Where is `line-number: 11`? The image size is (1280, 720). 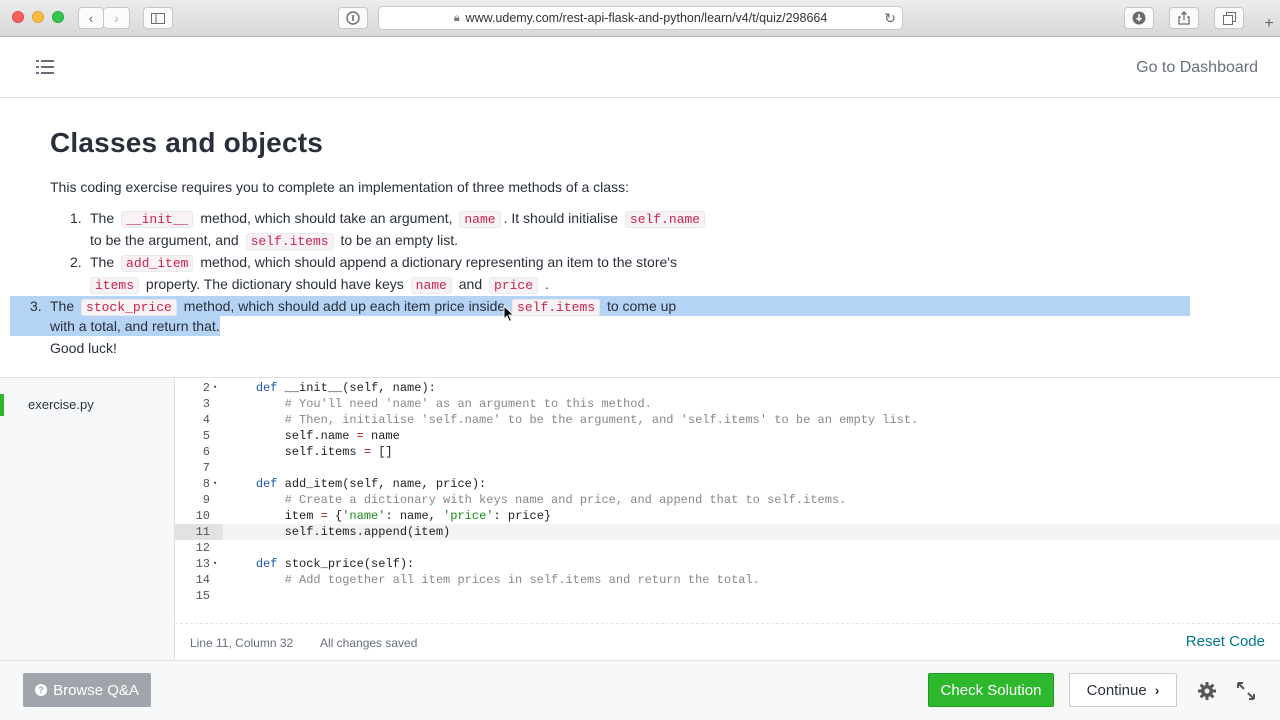 line-number: 11 is located at coordinates (202, 532).